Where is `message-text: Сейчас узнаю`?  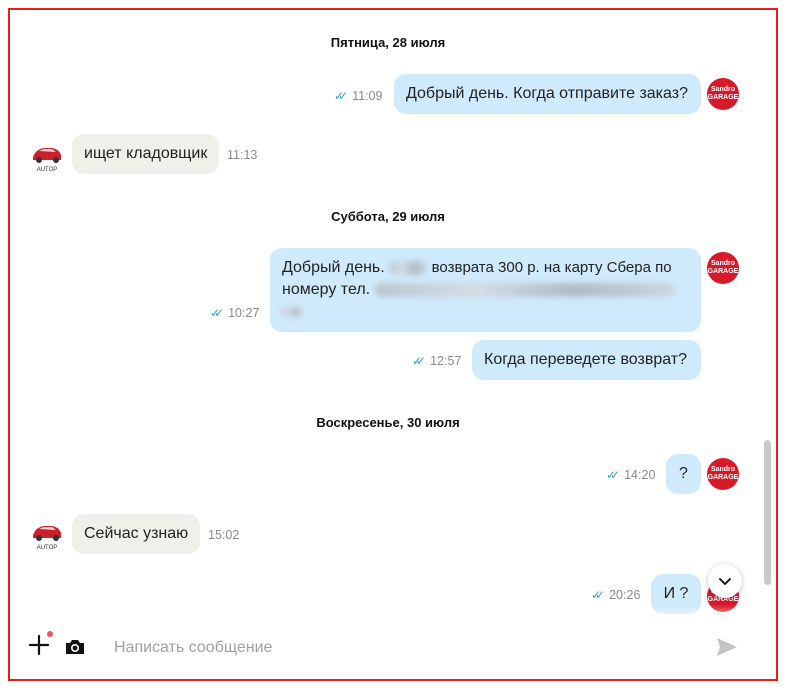
message-text: Сейчас узнаю is located at coordinates (136, 533).